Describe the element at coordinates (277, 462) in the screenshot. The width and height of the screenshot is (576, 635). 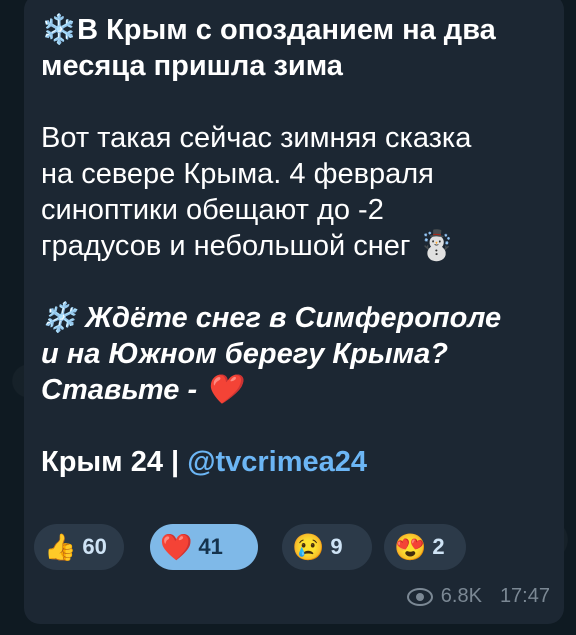
I see `channel-link: @tvcrimea24` at that location.